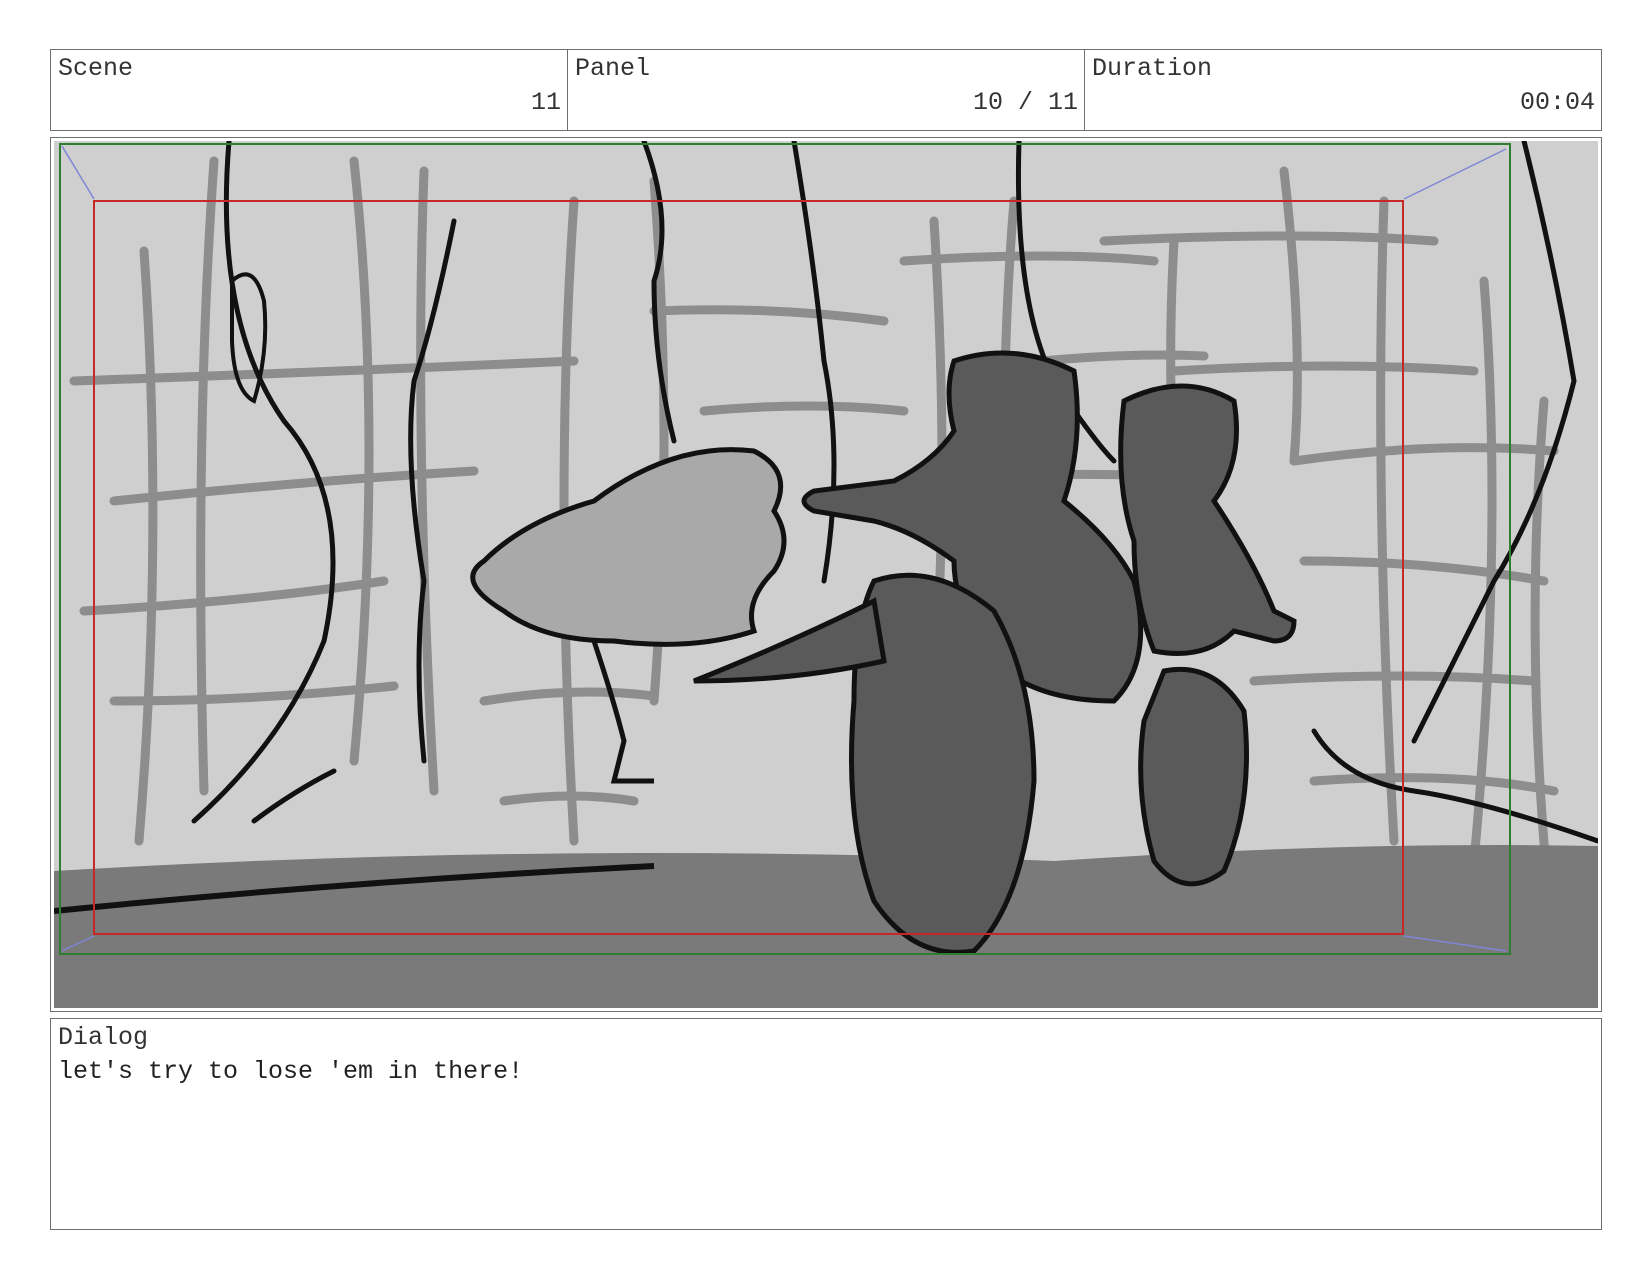 The image size is (1650, 1275). I want to click on storyboard-header: Scene 11 Panel 10 / 11 Duration 00:04, so click(826, 90).